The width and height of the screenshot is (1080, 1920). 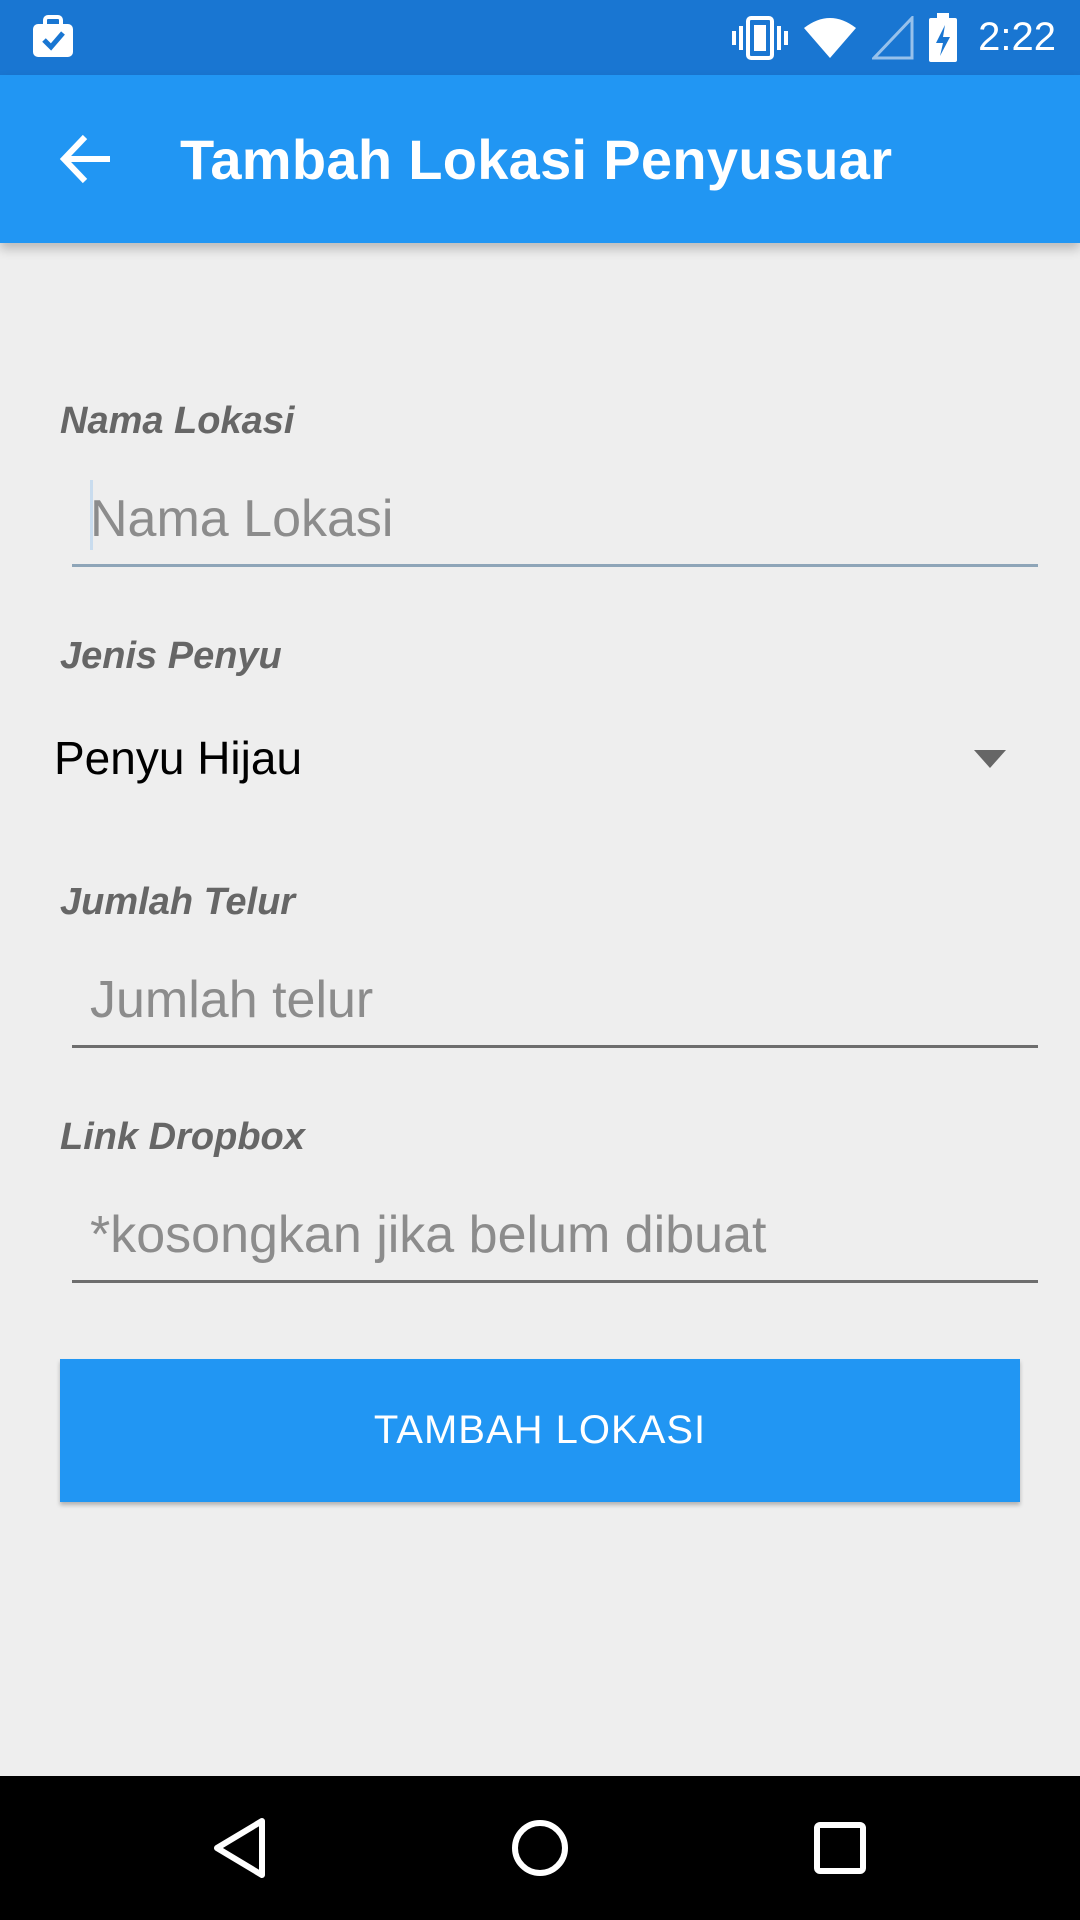 I want to click on cell-signal-icon, so click(x=893, y=37).